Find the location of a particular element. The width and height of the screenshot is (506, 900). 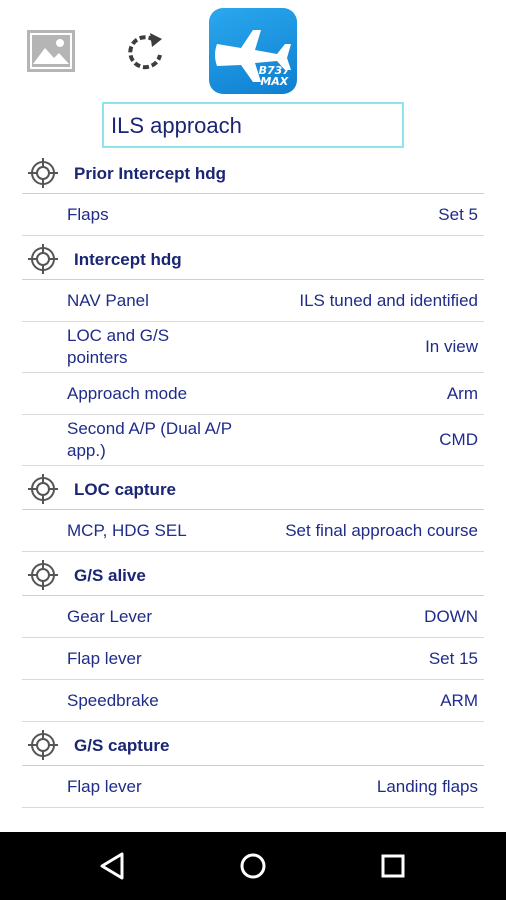

system-navigation-bar is located at coordinates (253, 866).